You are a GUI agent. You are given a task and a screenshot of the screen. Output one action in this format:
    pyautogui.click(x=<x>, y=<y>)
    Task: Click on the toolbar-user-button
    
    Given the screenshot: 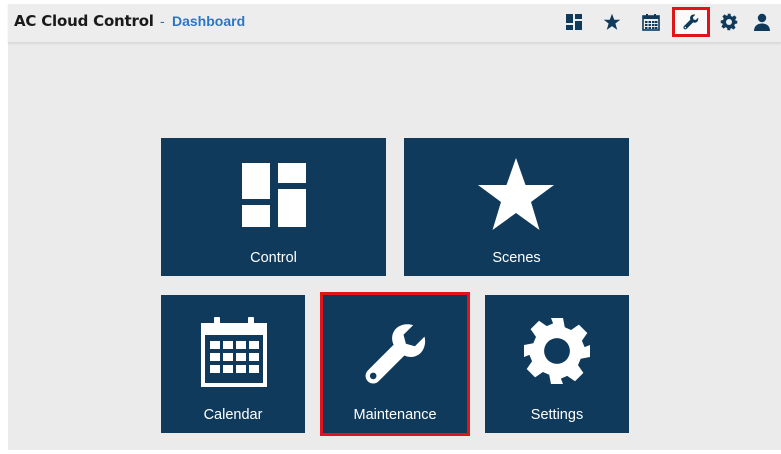 What is the action you would take?
    pyautogui.click(x=762, y=22)
    